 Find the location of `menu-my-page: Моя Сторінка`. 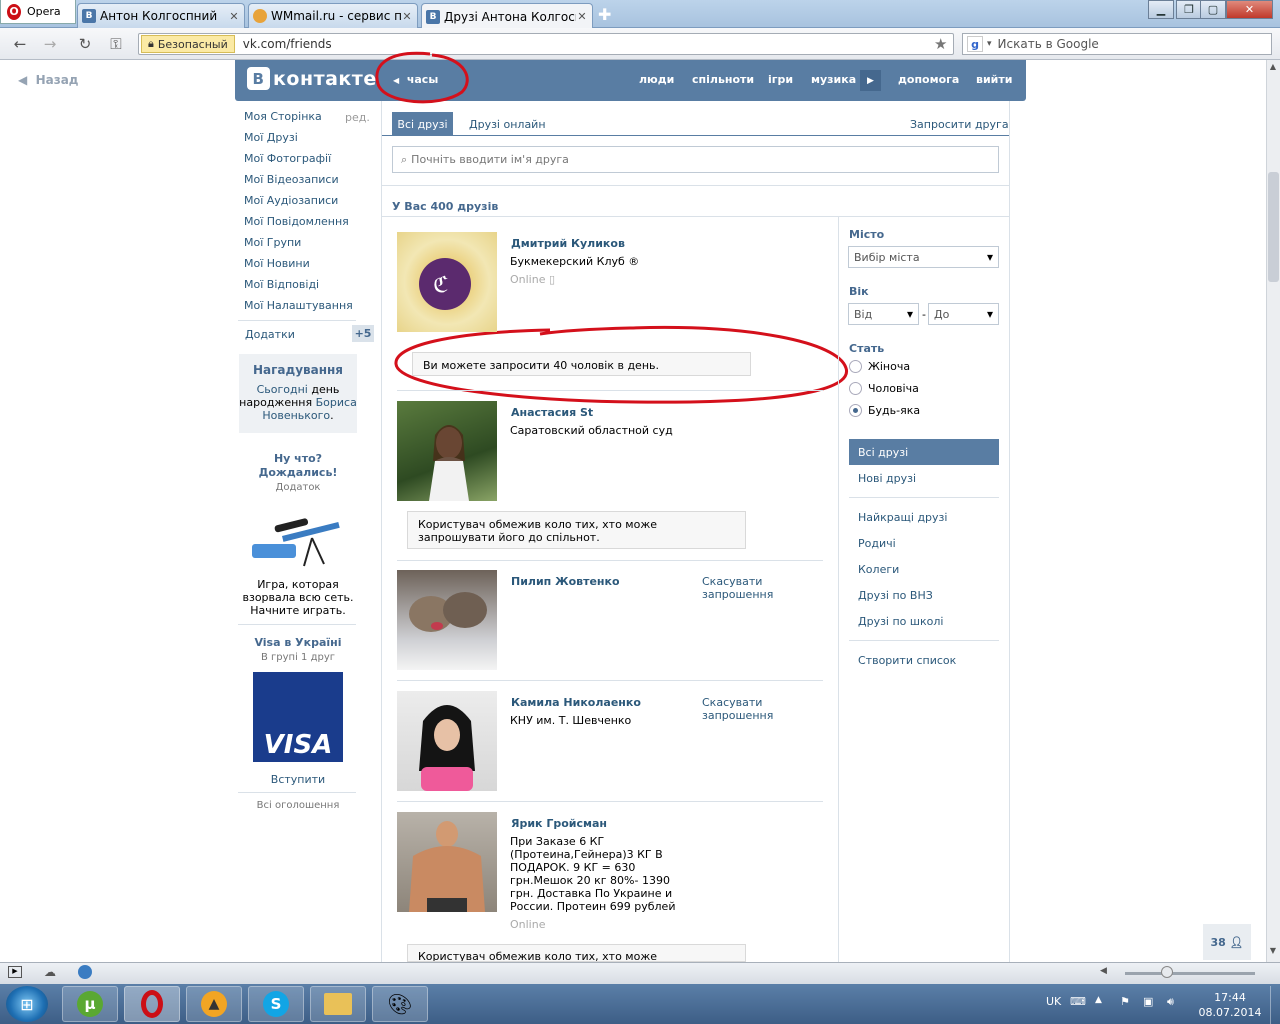

menu-my-page: Моя Сторінка is located at coordinates (298, 116).